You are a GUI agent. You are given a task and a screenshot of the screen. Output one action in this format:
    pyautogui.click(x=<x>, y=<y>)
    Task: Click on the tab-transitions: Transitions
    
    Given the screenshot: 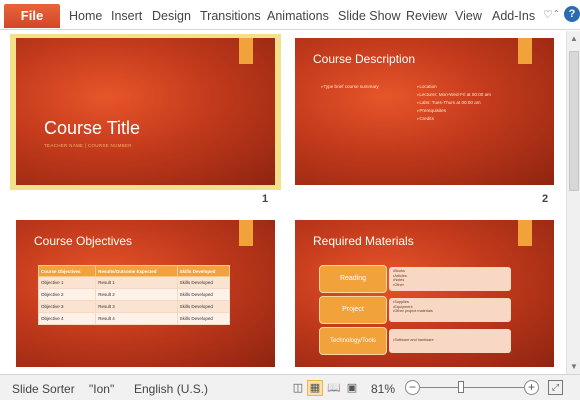 What is the action you would take?
    pyautogui.click(x=230, y=16)
    